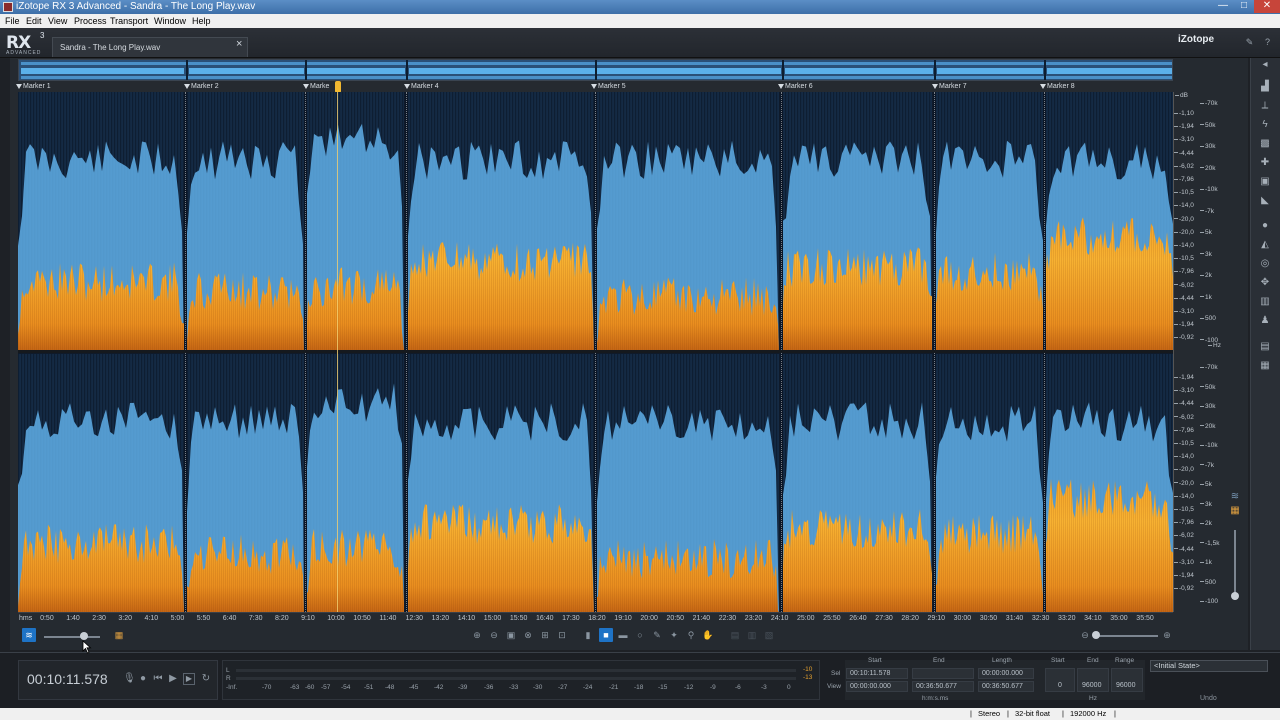 The image size is (1280, 720). Describe the element at coordinates (494, 635) in the screenshot. I see `zoom-out-icon: ⊖` at that location.